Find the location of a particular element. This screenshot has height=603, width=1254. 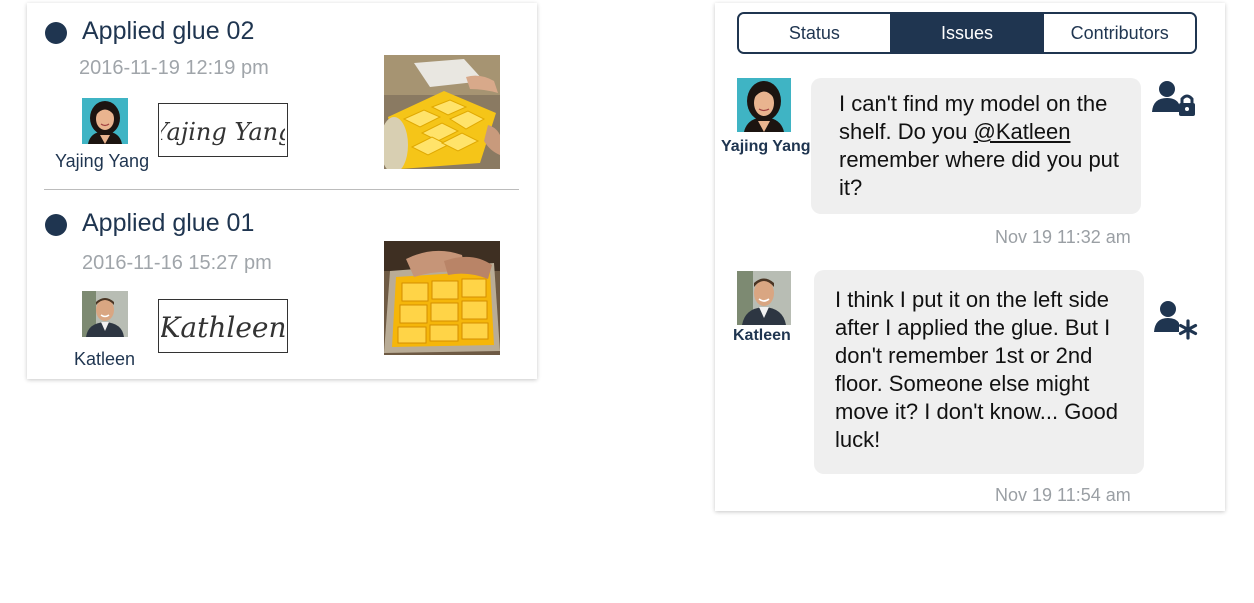

tab-contributors: Contributors is located at coordinates (1118, 33).